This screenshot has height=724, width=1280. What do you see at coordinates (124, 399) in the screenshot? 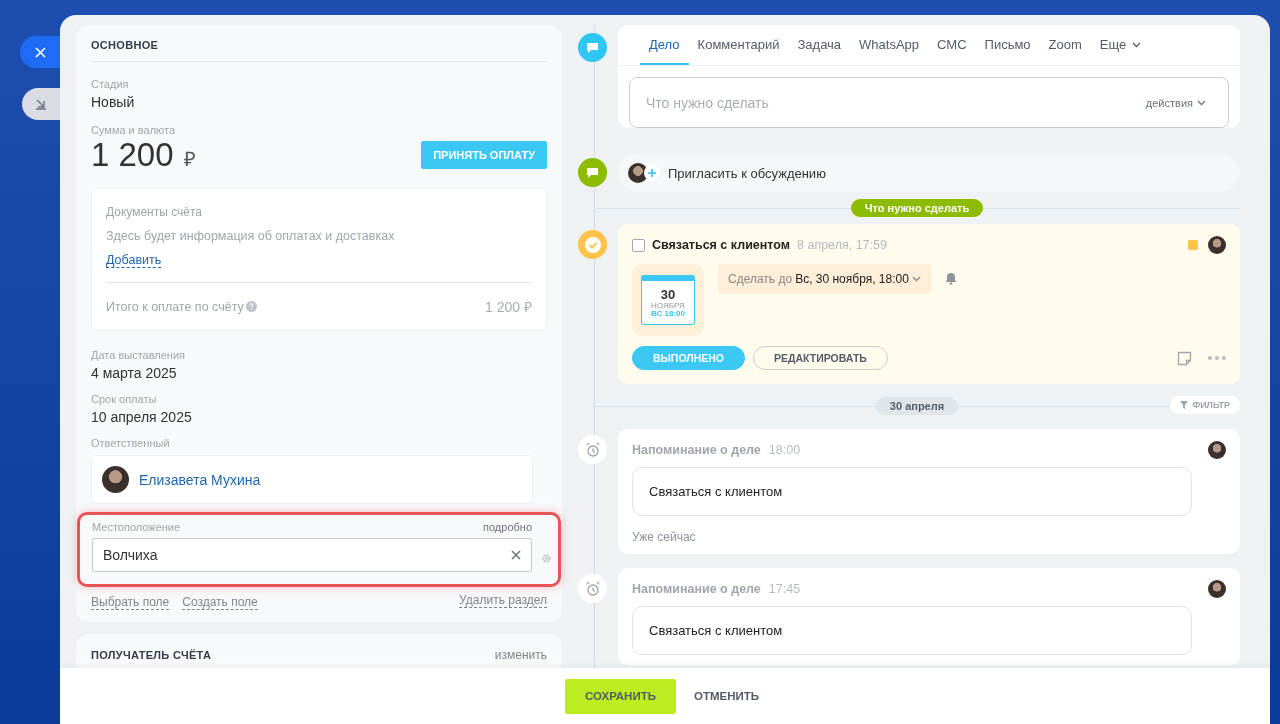
I see `field-label: Срок оплаты` at bounding box center [124, 399].